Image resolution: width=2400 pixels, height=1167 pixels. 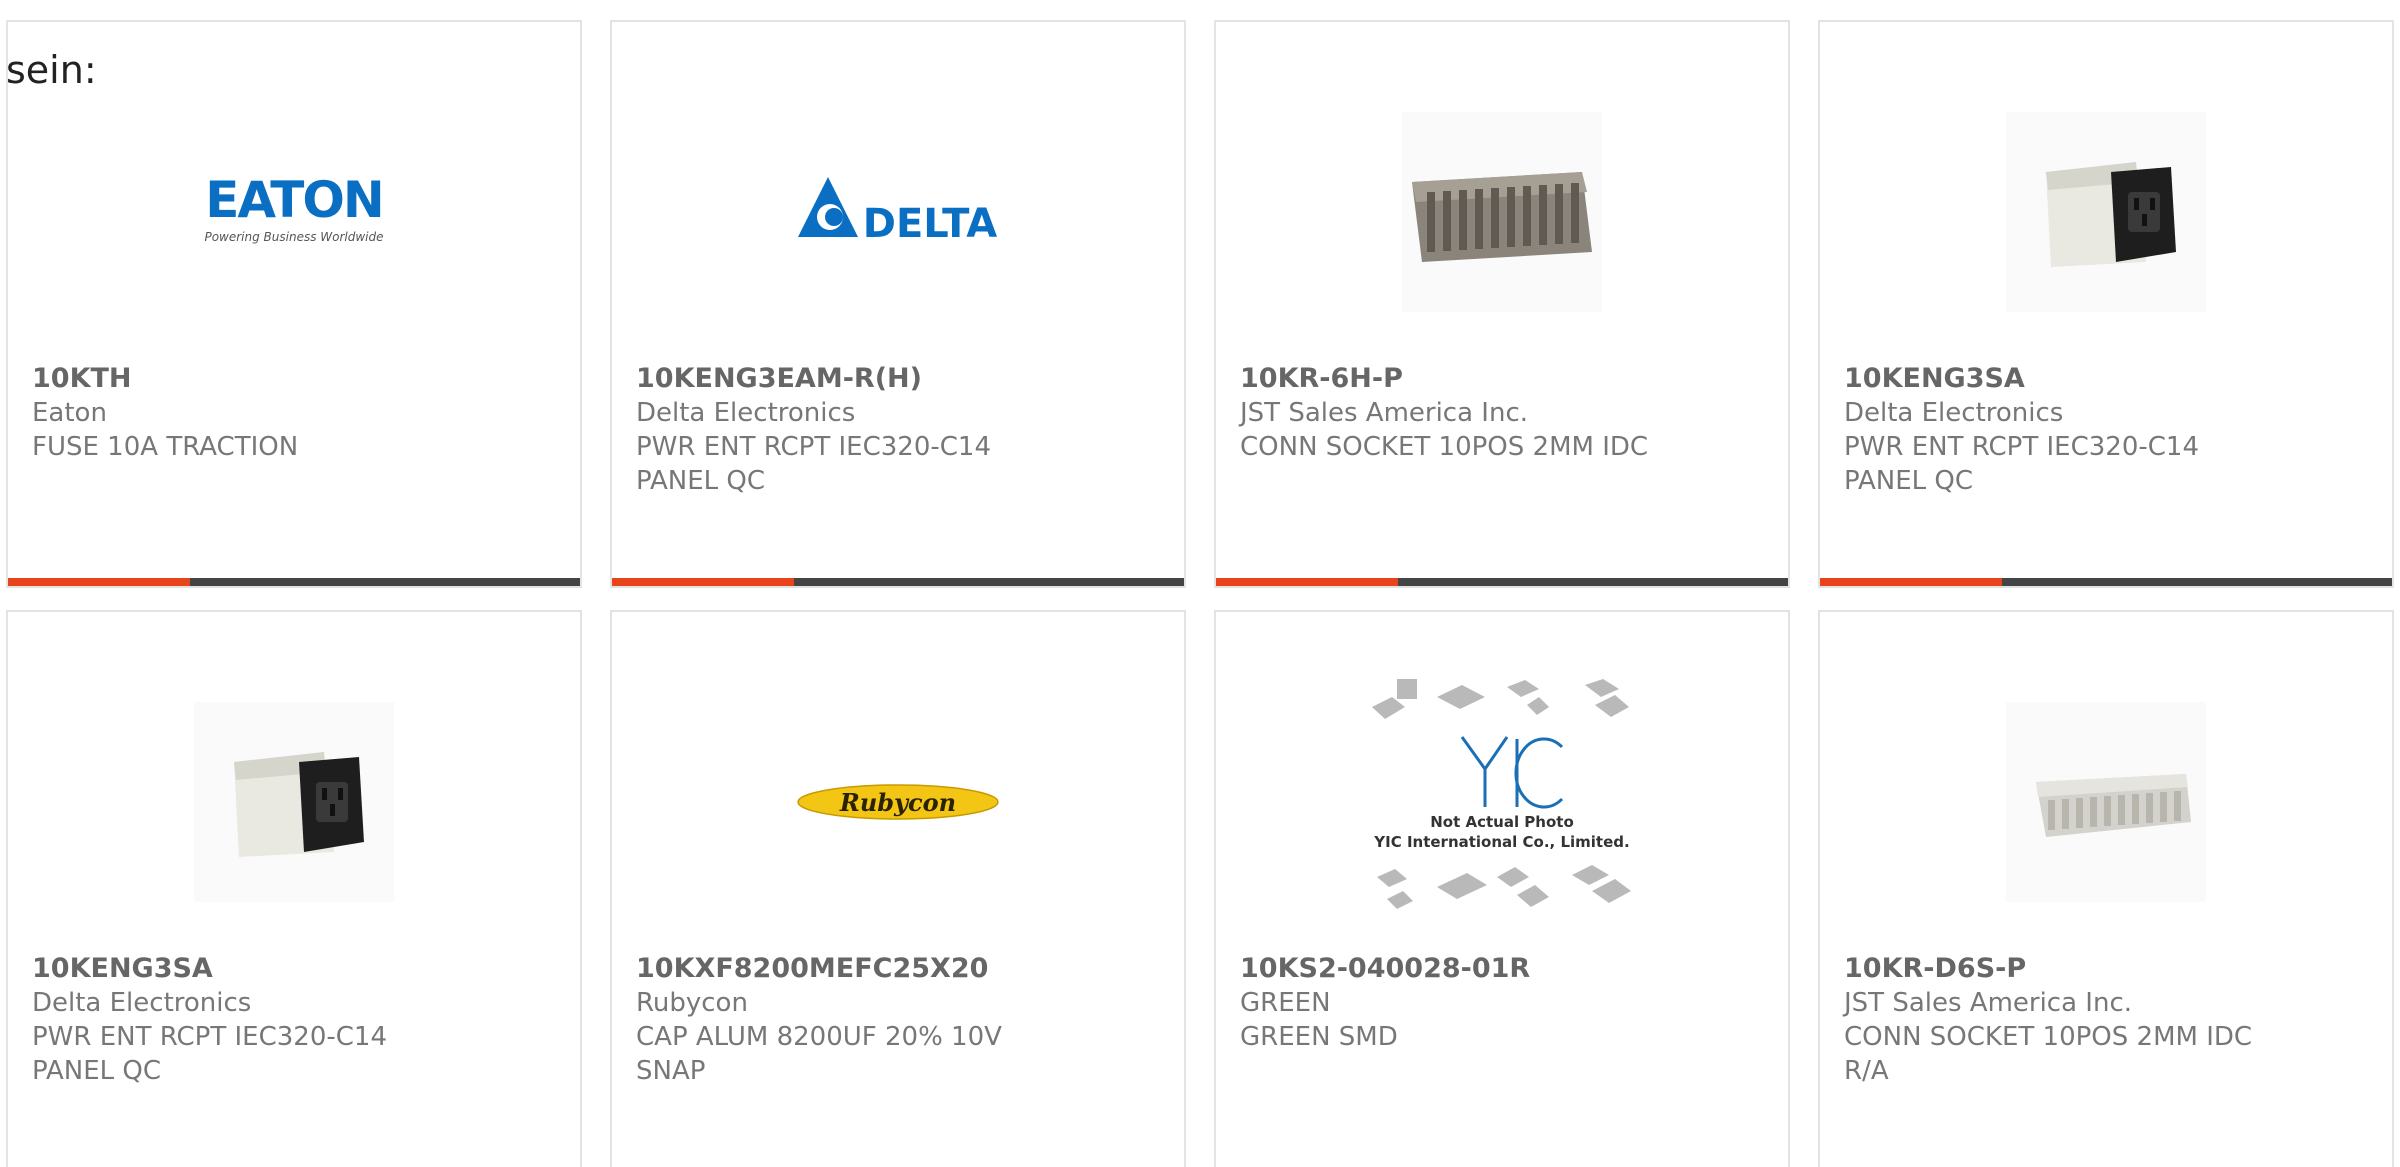 What do you see at coordinates (51, 70) in the screenshot?
I see `lead-text: sein:` at bounding box center [51, 70].